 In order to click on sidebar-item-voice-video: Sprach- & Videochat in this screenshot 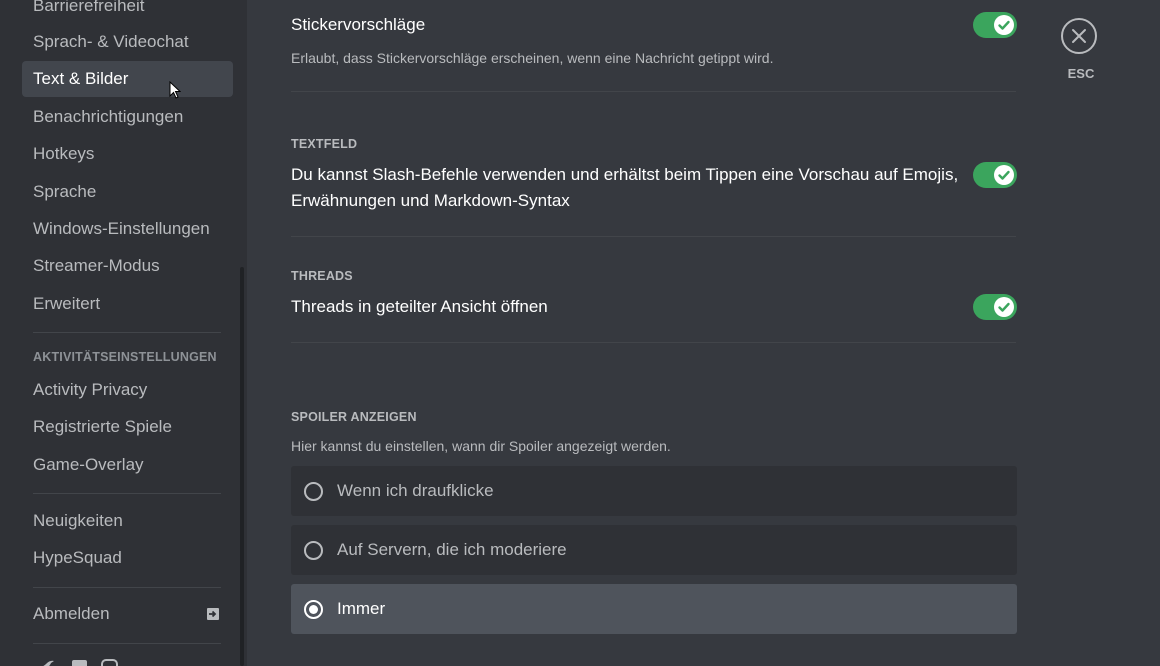, I will do `click(127, 42)`.